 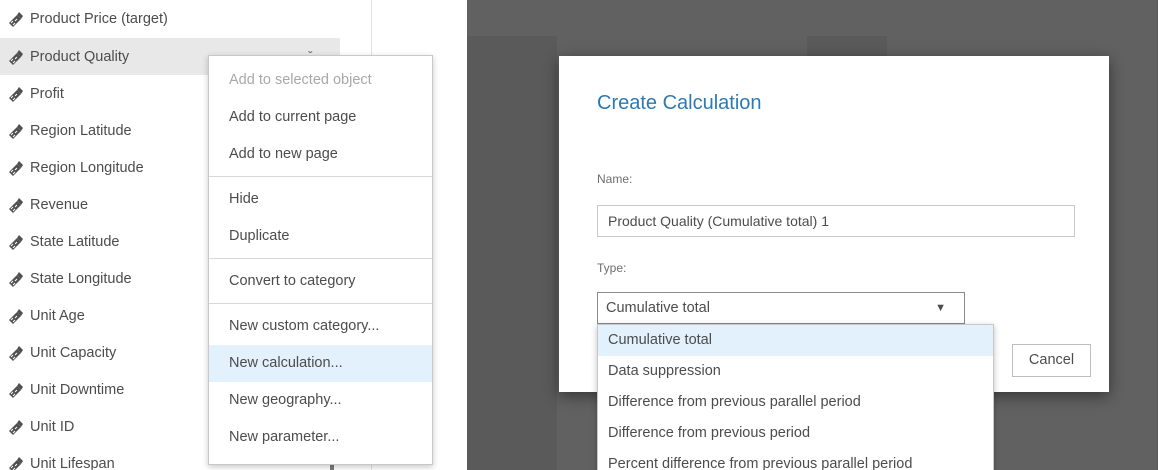 What do you see at coordinates (300, 80) in the screenshot?
I see `menu-item-add-to-selected-object: Add to selected object` at bounding box center [300, 80].